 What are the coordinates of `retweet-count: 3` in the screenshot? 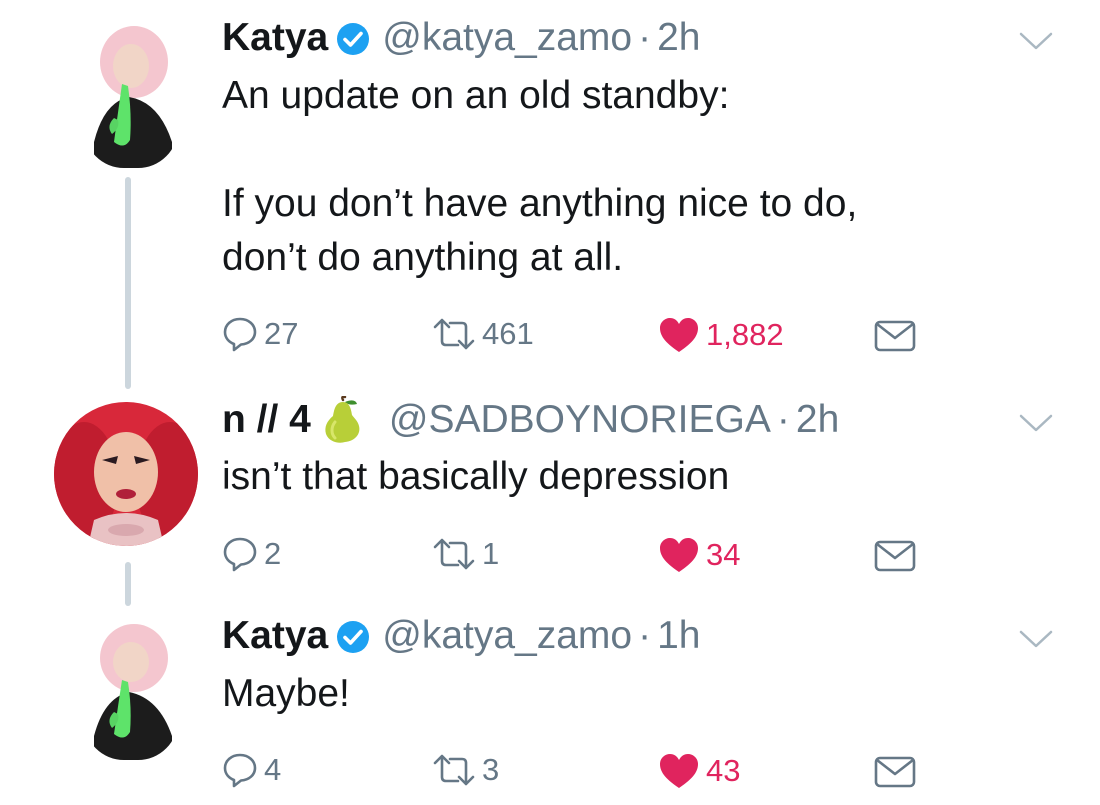 It's located at (491, 769).